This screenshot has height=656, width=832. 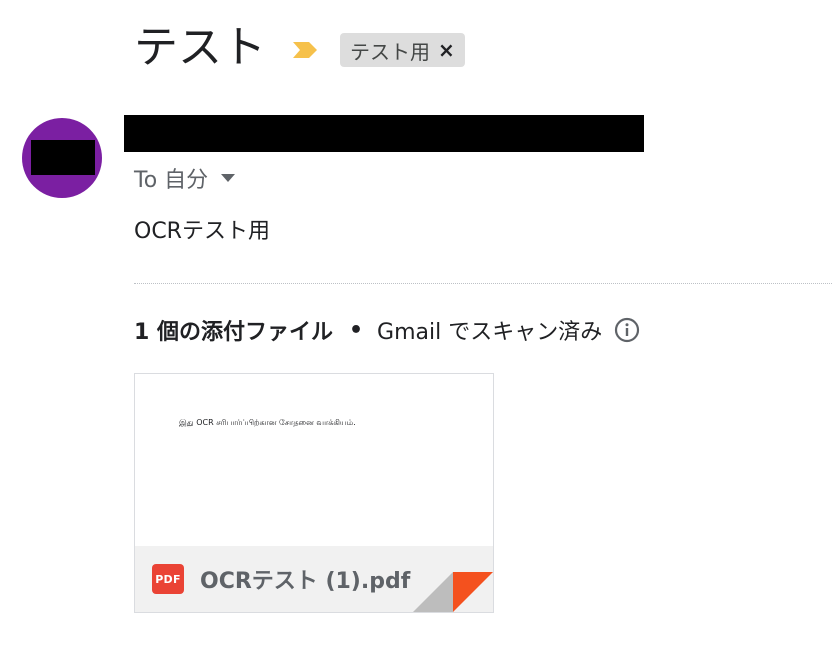 What do you see at coordinates (483, 283) in the screenshot?
I see `attachments-divider` at bounding box center [483, 283].